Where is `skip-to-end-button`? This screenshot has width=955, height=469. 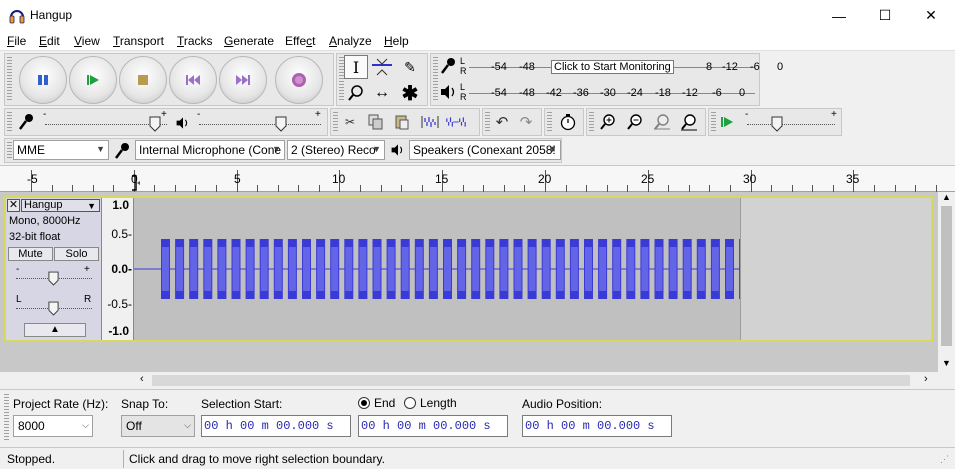
skip-to-end-button is located at coordinates (243, 80).